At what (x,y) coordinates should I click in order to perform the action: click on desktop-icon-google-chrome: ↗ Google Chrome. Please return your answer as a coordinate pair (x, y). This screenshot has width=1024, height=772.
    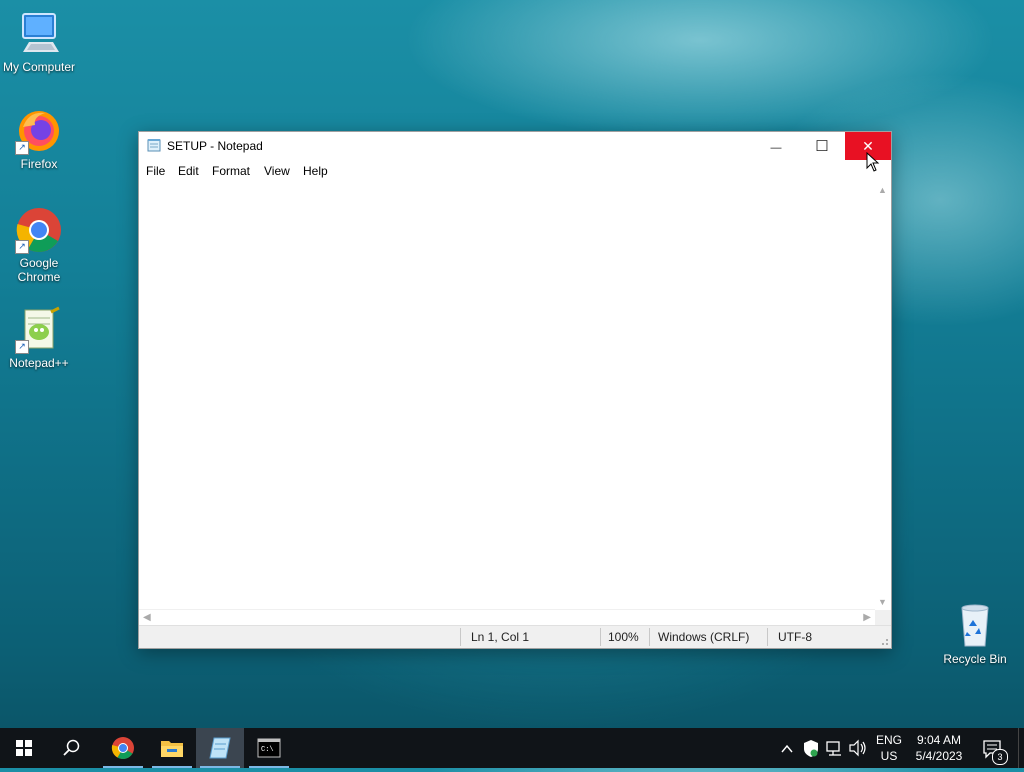
    Looking at the image, I should click on (39, 245).